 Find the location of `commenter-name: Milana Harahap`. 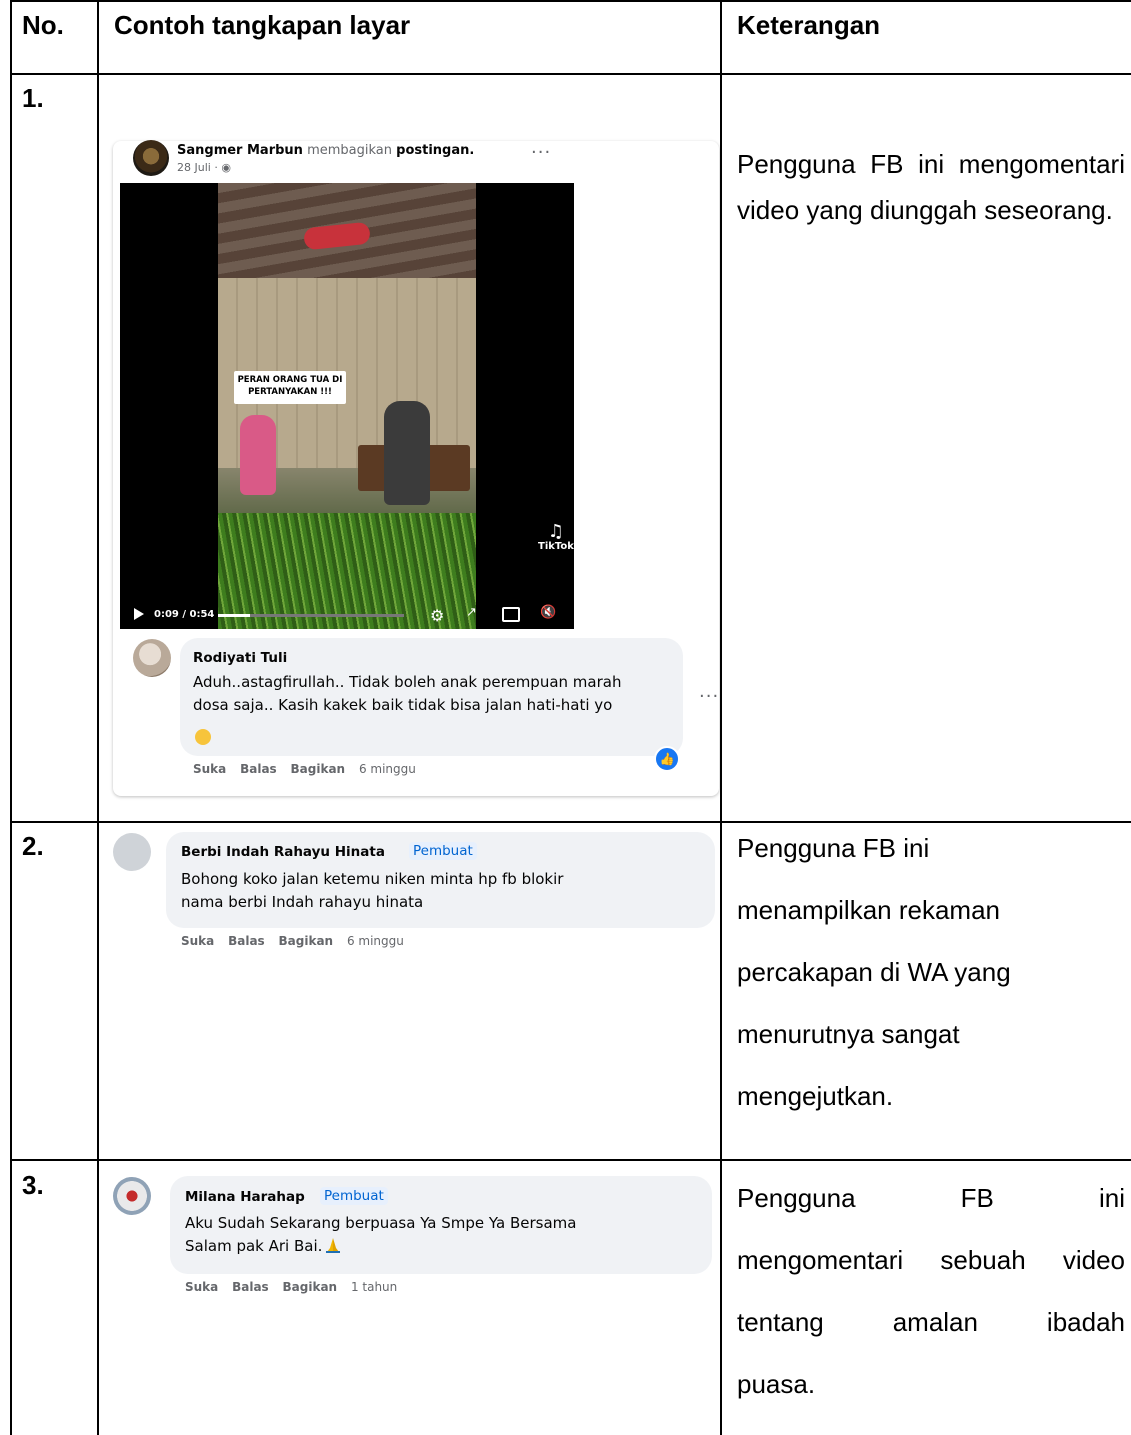

commenter-name: Milana Harahap is located at coordinates (245, 1197).